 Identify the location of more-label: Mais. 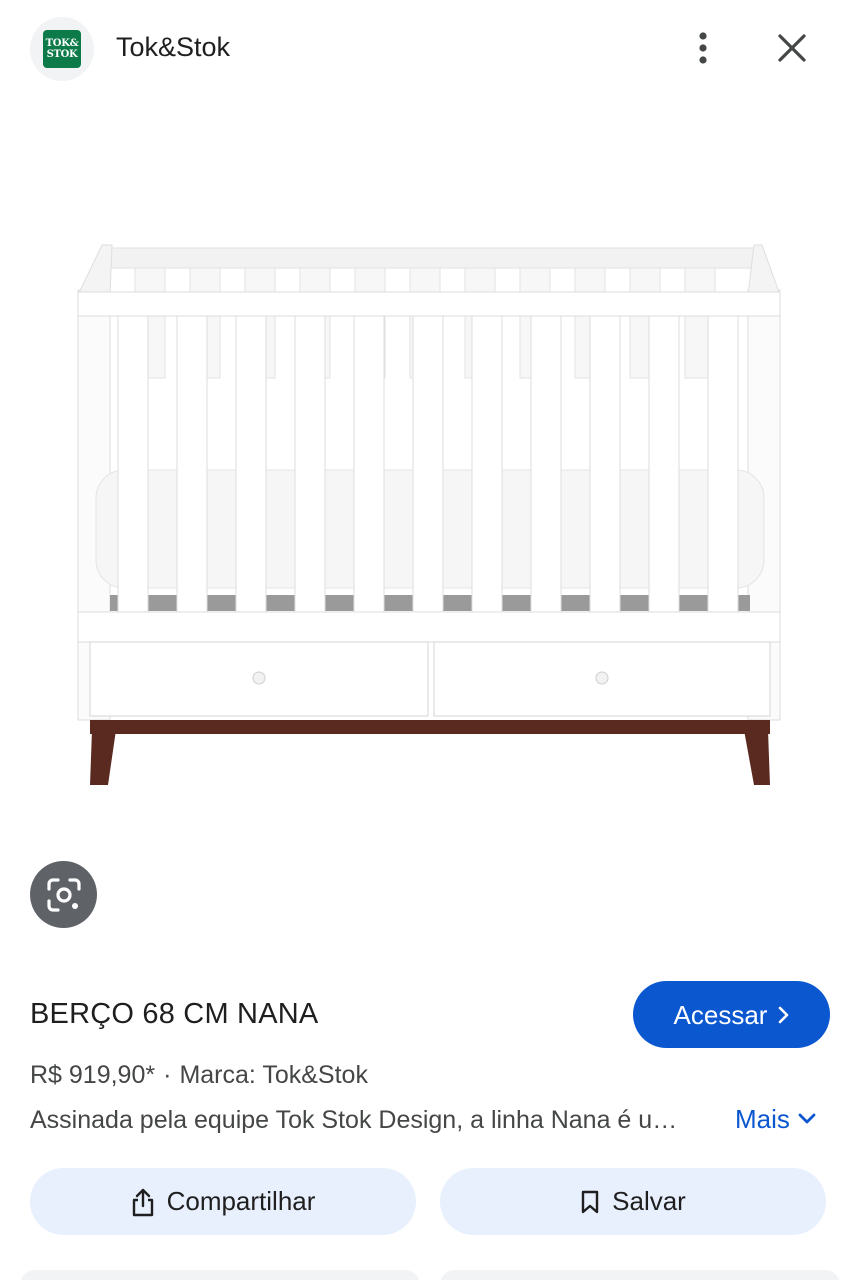
(762, 1119).